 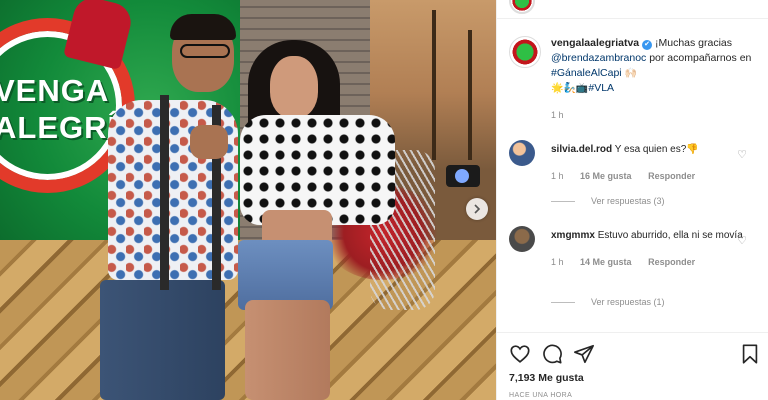 I want to click on commenter-username: silvia.del.rod, so click(x=581, y=149).